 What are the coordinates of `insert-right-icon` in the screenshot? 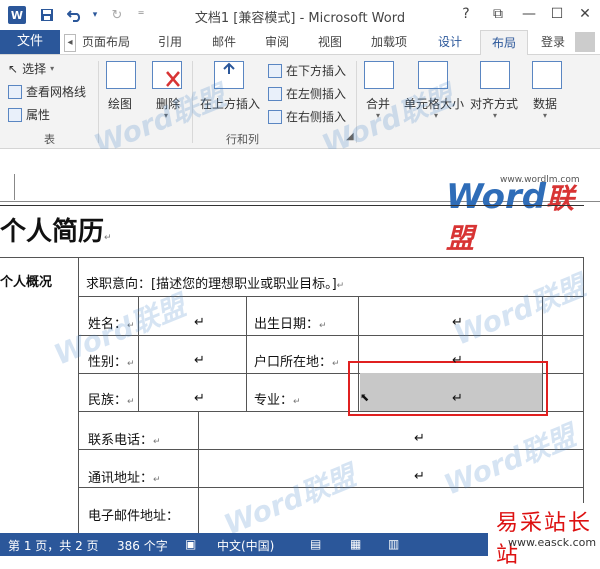 It's located at (275, 116).